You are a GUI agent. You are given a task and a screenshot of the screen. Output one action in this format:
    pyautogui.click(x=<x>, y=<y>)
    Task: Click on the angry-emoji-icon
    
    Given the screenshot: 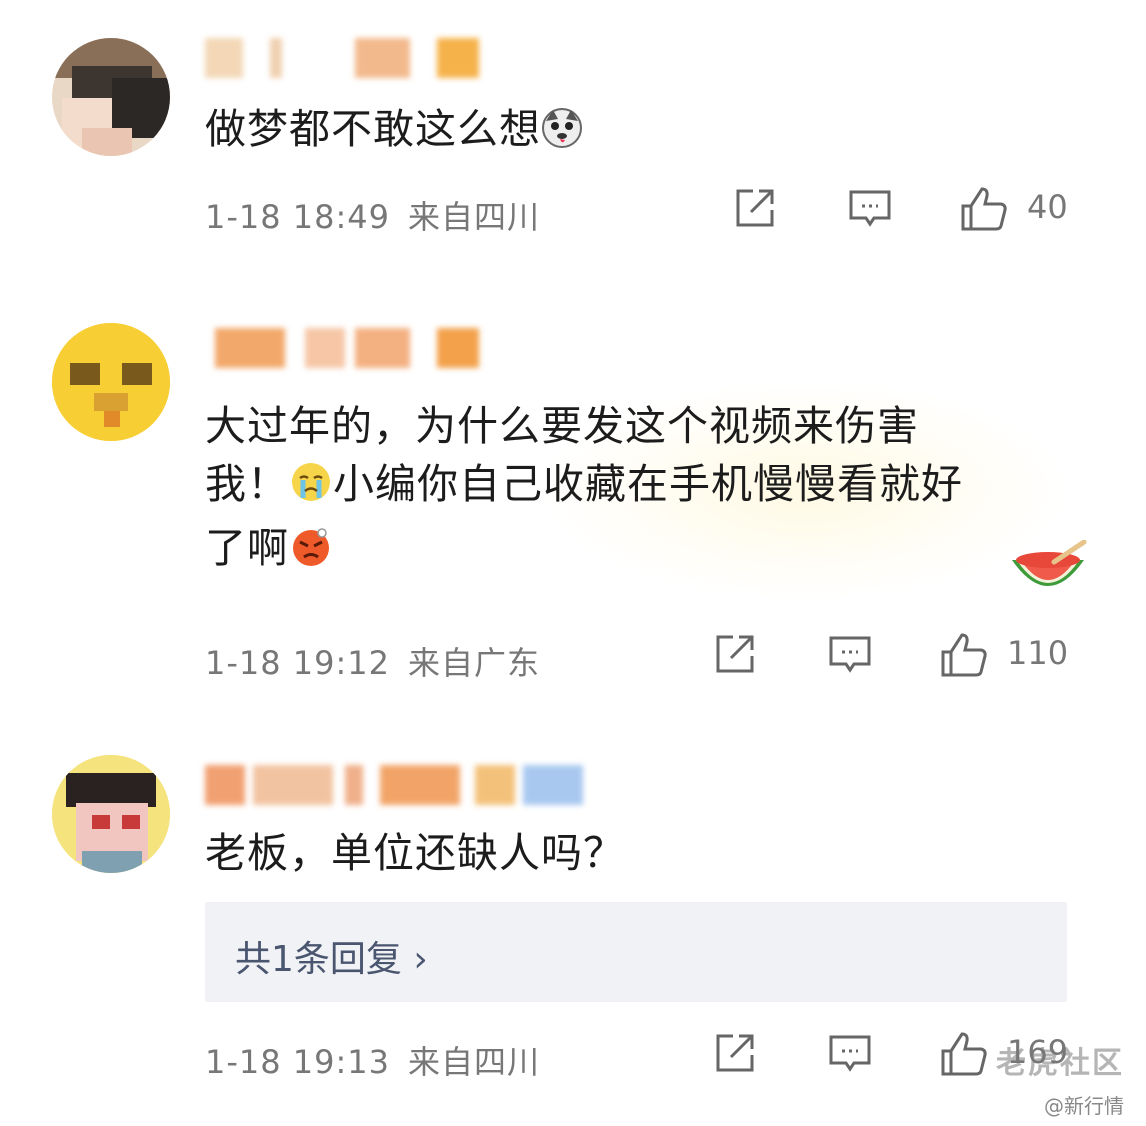 What is the action you would take?
    pyautogui.click(x=311, y=553)
    